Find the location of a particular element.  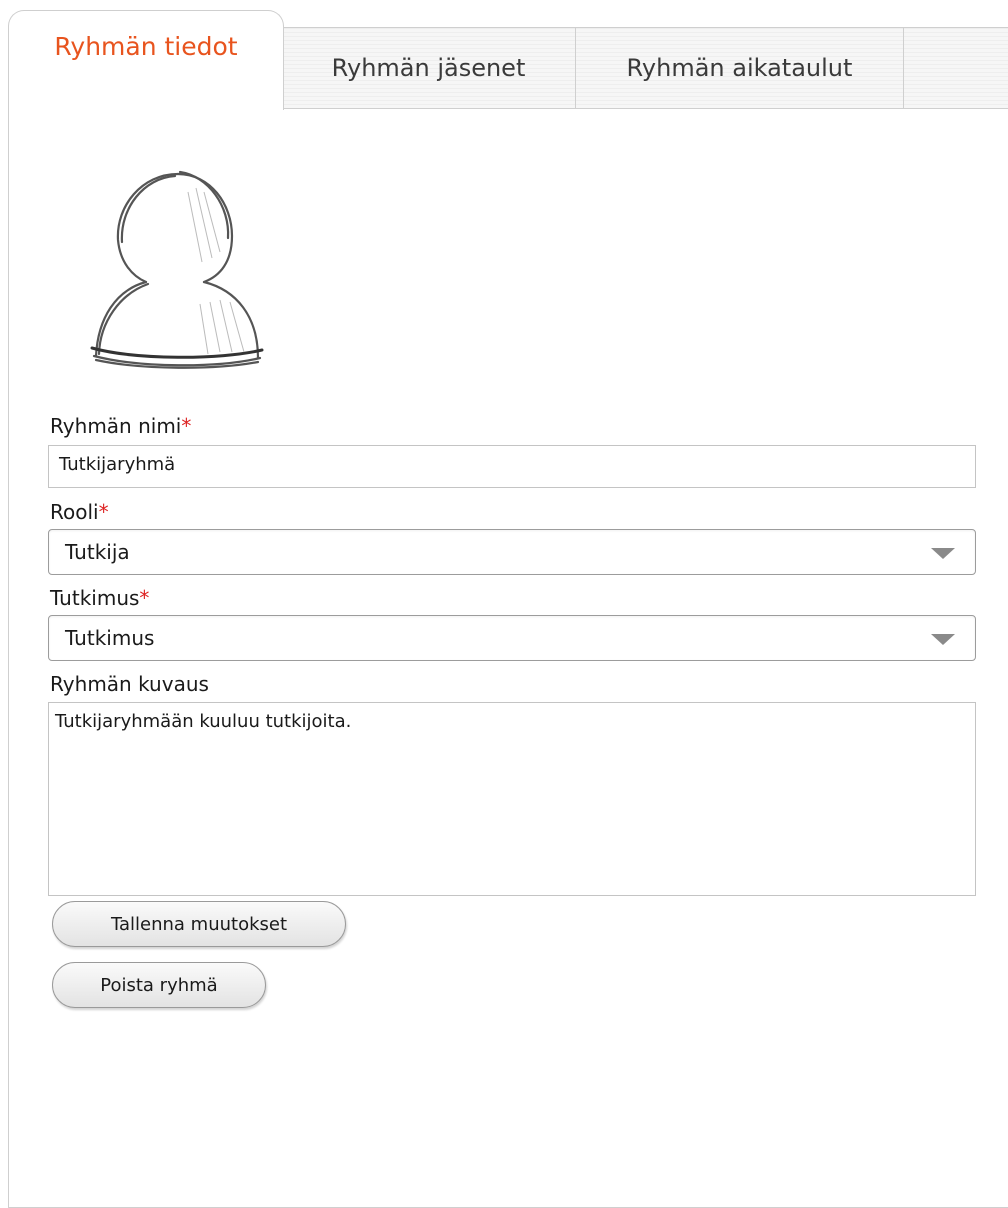

study-label: Tutkimus* is located at coordinates (99, 598).